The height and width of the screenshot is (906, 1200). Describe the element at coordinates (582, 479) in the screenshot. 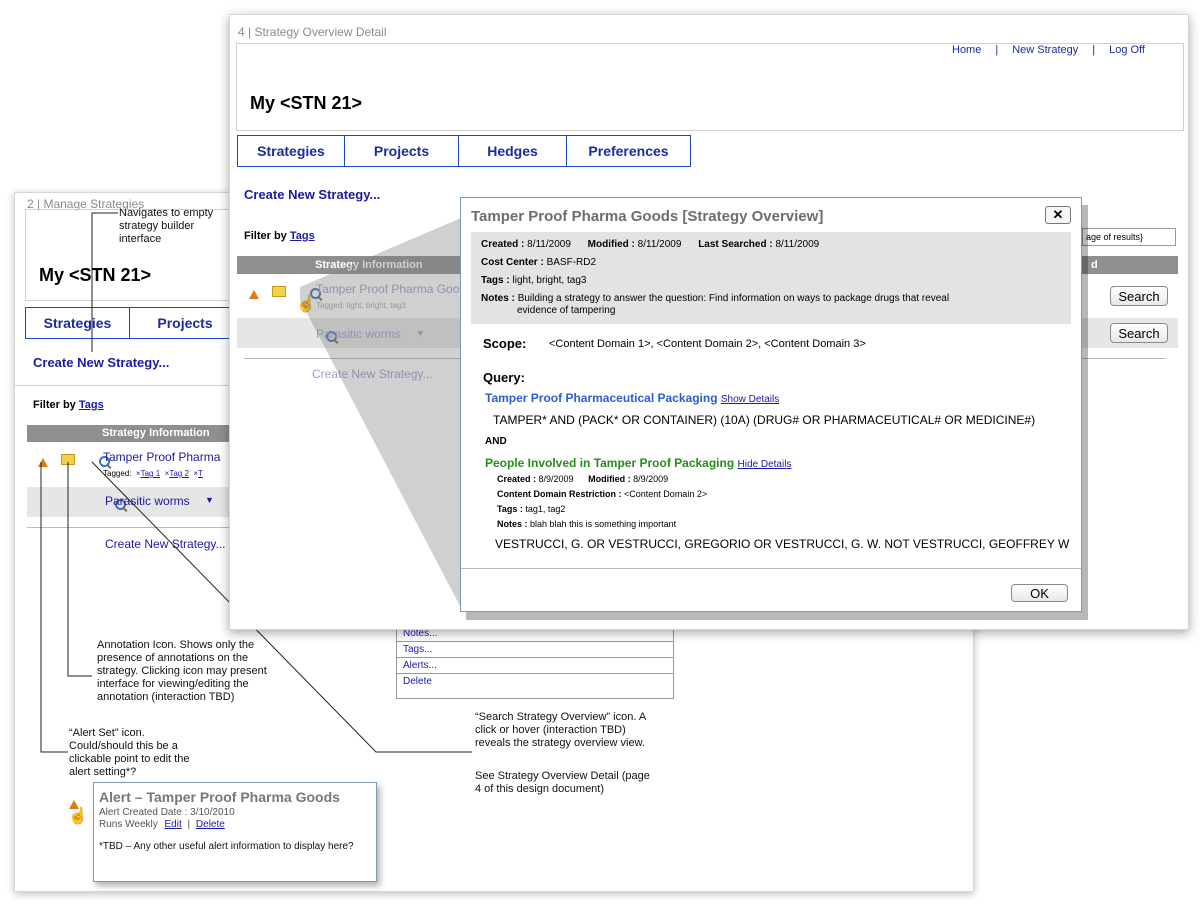

I see `query2-dates: Created : 8/9/2009 Modified : 8/9/2009` at that location.